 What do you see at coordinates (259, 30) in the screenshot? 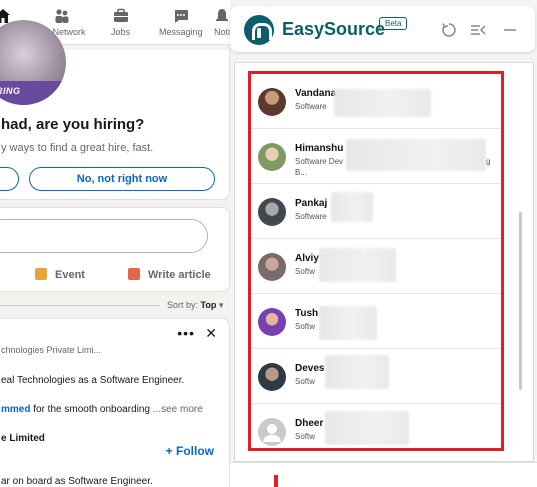
I see `easysource-logo-icon` at bounding box center [259, 30].